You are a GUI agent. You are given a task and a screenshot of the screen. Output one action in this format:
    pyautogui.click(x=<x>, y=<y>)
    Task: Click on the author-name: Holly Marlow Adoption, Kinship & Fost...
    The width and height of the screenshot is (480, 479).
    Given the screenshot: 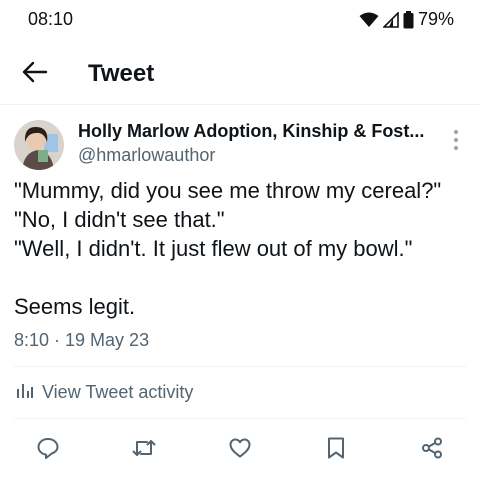 What is the action you would take?
    pyautogui.click(x=255, y=131)
    